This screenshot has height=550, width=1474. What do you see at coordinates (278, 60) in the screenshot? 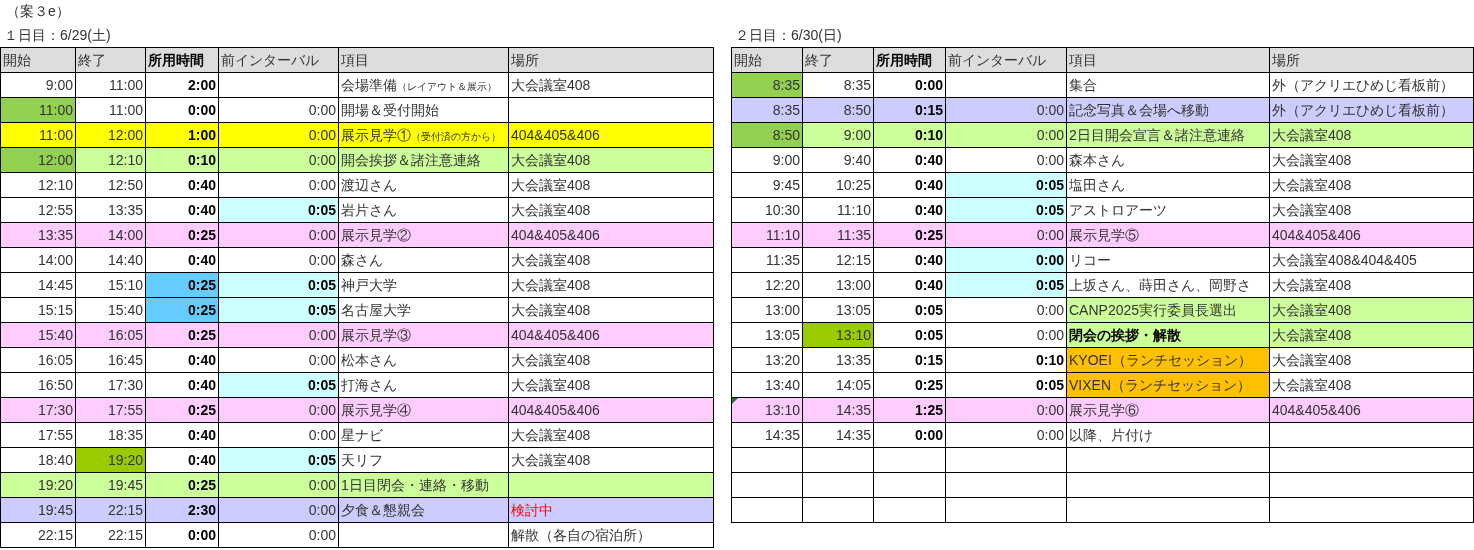
I see `column-header: 前インターバル` at bounding box center [278, 60].